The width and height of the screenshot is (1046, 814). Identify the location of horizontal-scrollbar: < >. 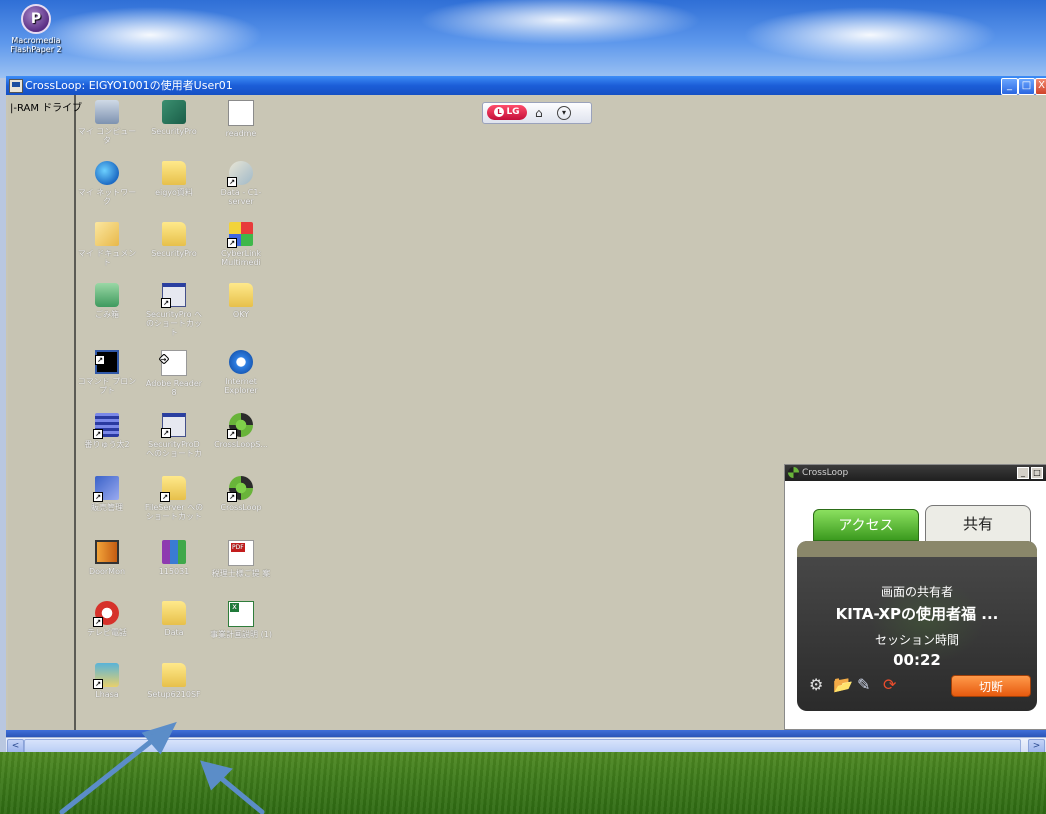
(526, 744).